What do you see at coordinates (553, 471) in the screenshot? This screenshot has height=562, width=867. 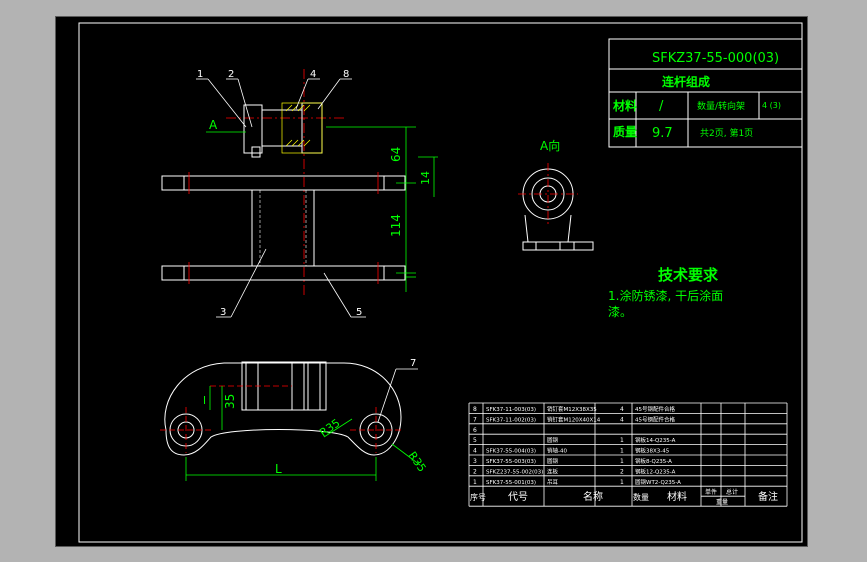 I see `bom-name: 连板` at bounding box center [553, 471].